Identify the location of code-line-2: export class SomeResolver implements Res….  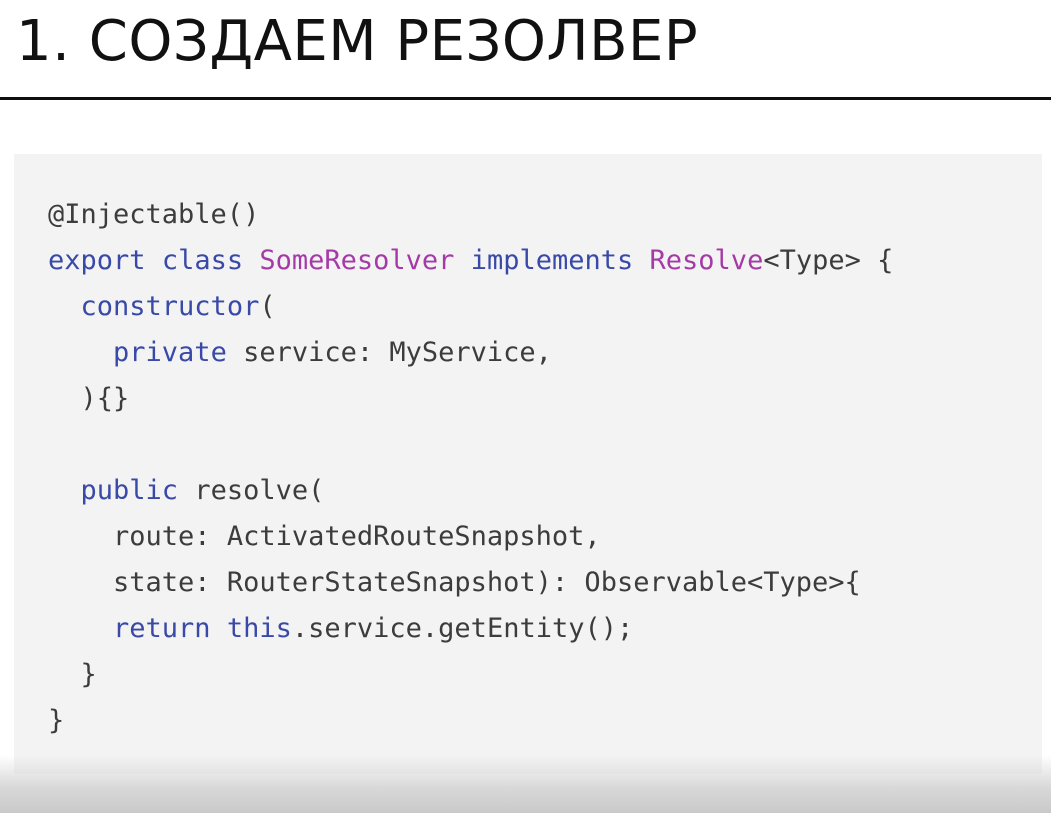
(470, 261).